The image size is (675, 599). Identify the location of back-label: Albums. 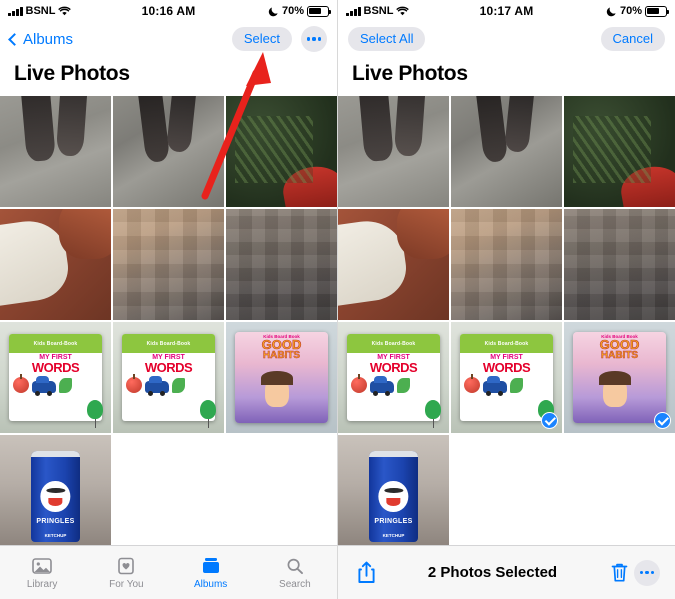
(48, 39).